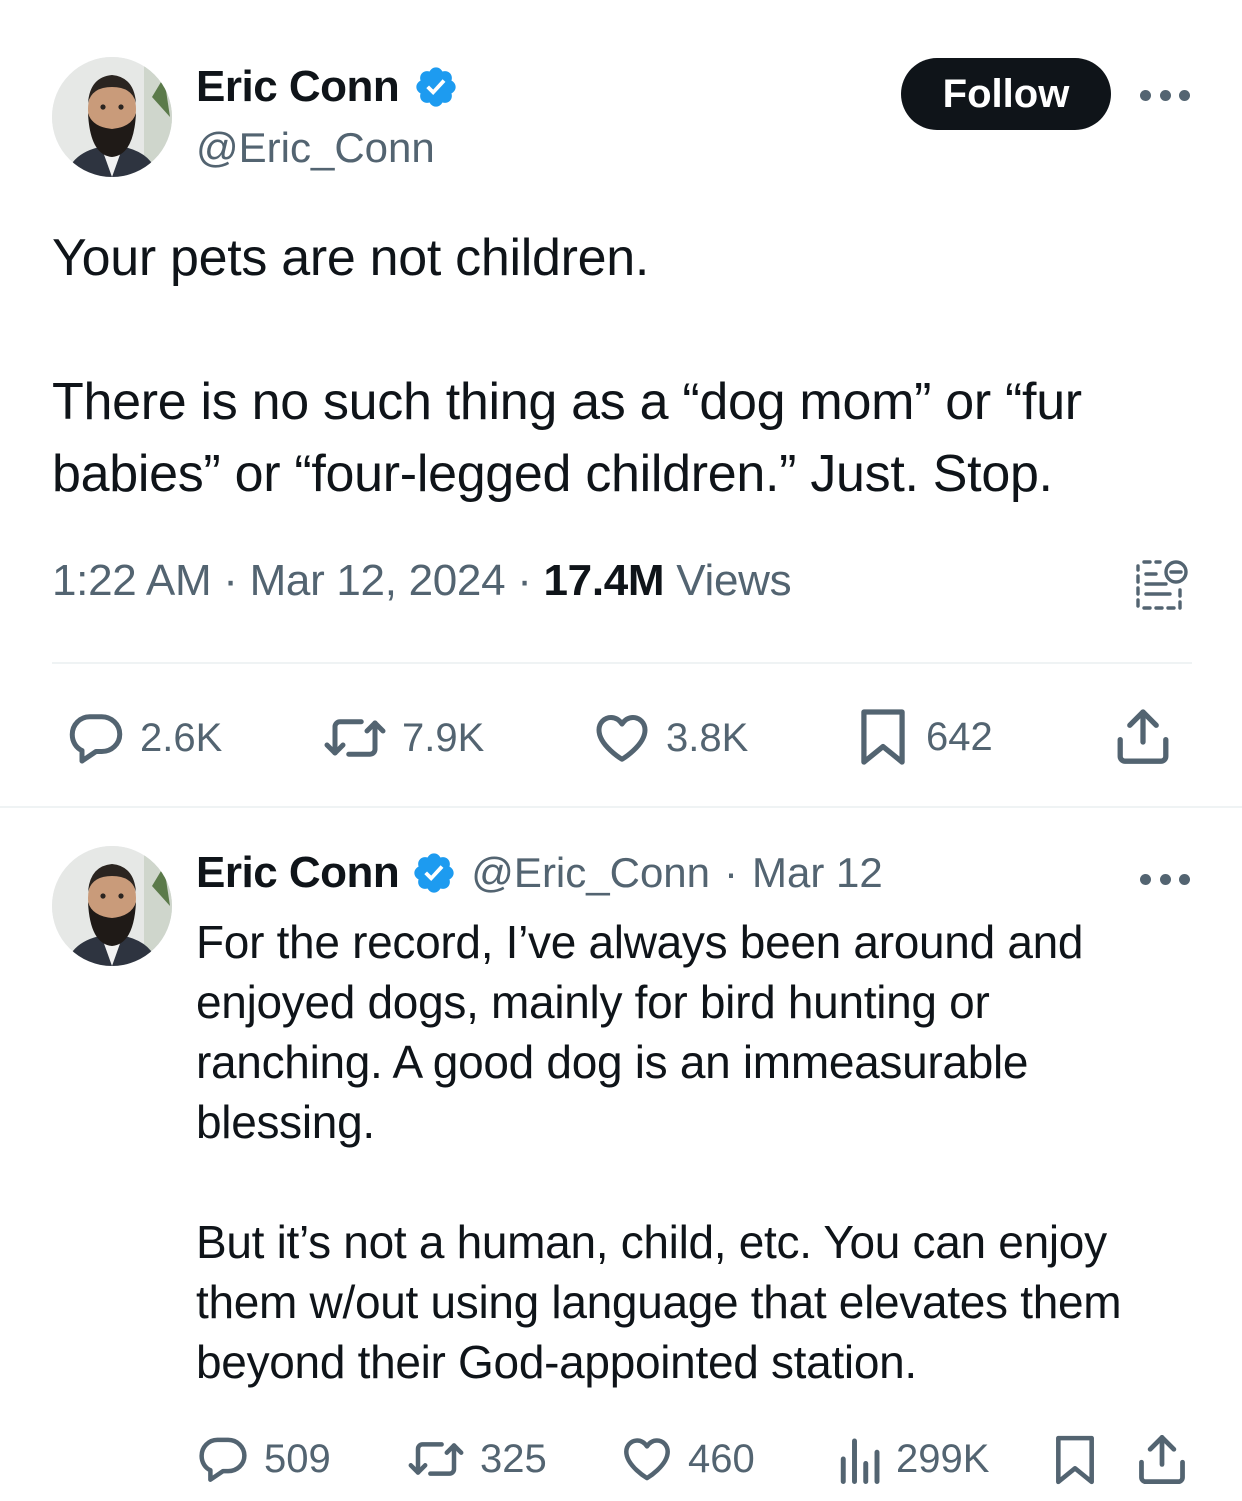 The width and height of the screenshot is (1242, 1501). Describe the element at coordinates (590, 873) in the screenshot. I see `reply-author-handle: @Eric_Conn` at that location.